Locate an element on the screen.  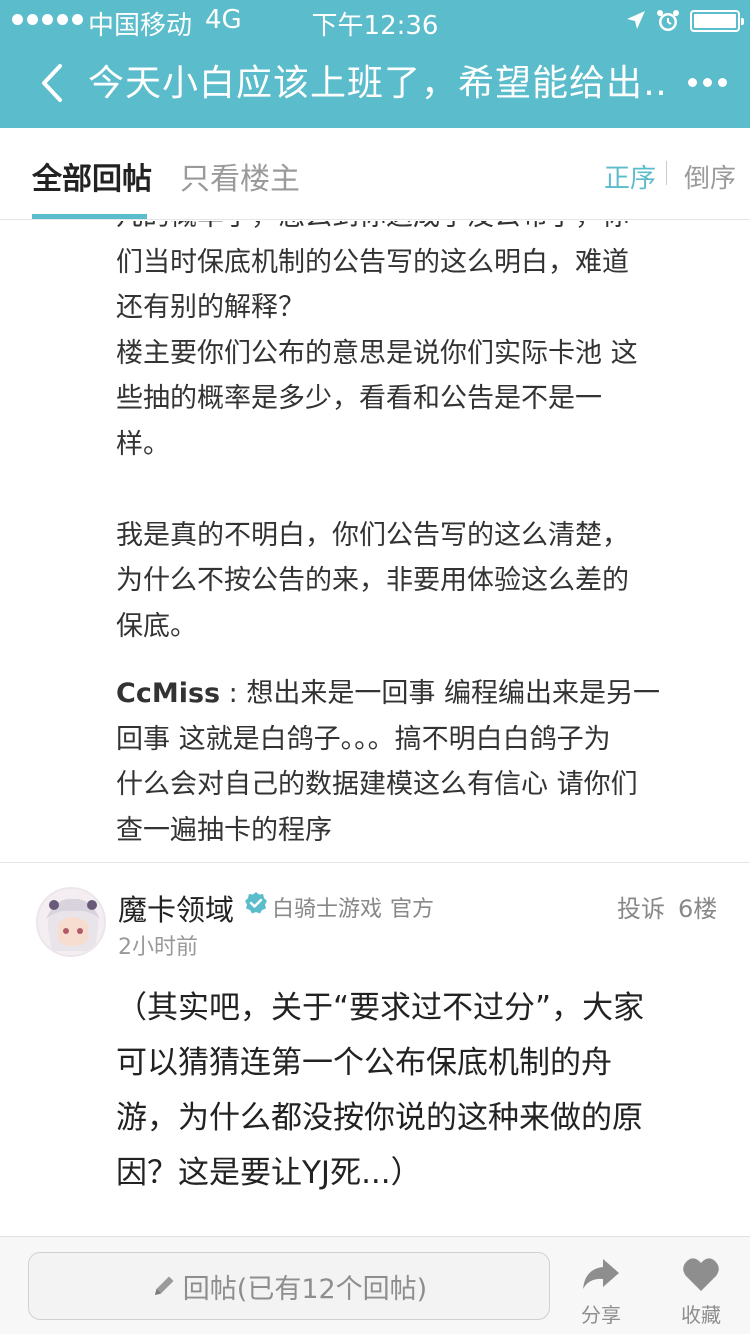
post-line: 因？这是要让YJ死...） is located at coordinates (269, 1173).